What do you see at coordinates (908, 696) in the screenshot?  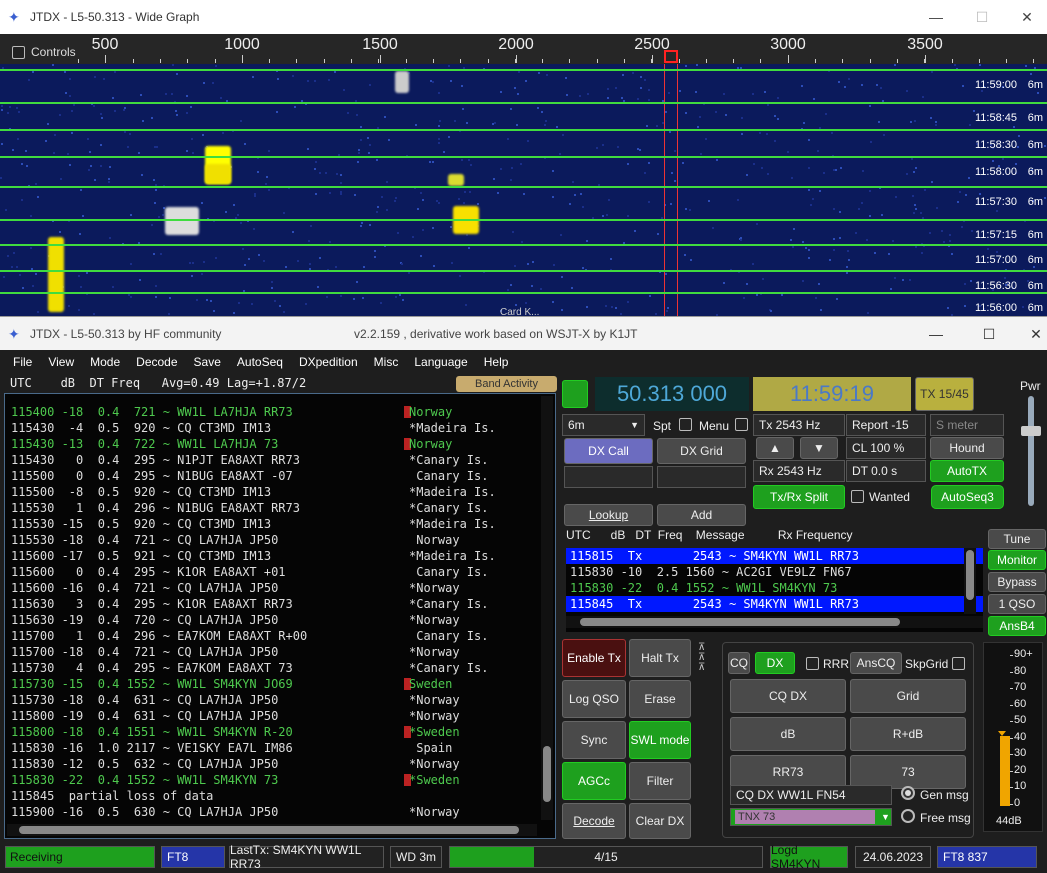 I see `msg-grid-button: Grid` at bounding box center [908, 696].